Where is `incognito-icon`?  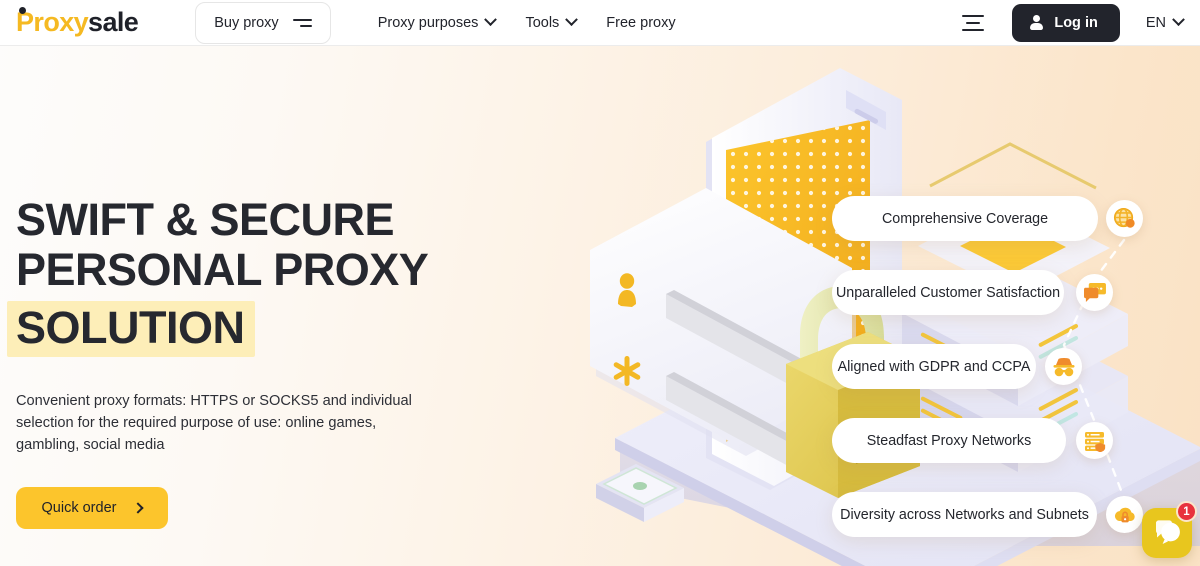
incognito-icon is located at coordinates (1063, 366).